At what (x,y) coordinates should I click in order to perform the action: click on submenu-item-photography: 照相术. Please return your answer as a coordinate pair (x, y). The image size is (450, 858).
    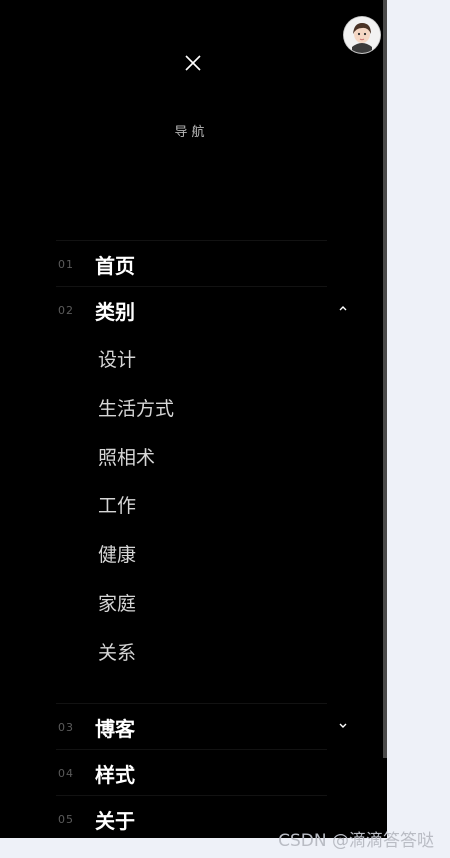
    Looking at the image, I should click on (126, 456).